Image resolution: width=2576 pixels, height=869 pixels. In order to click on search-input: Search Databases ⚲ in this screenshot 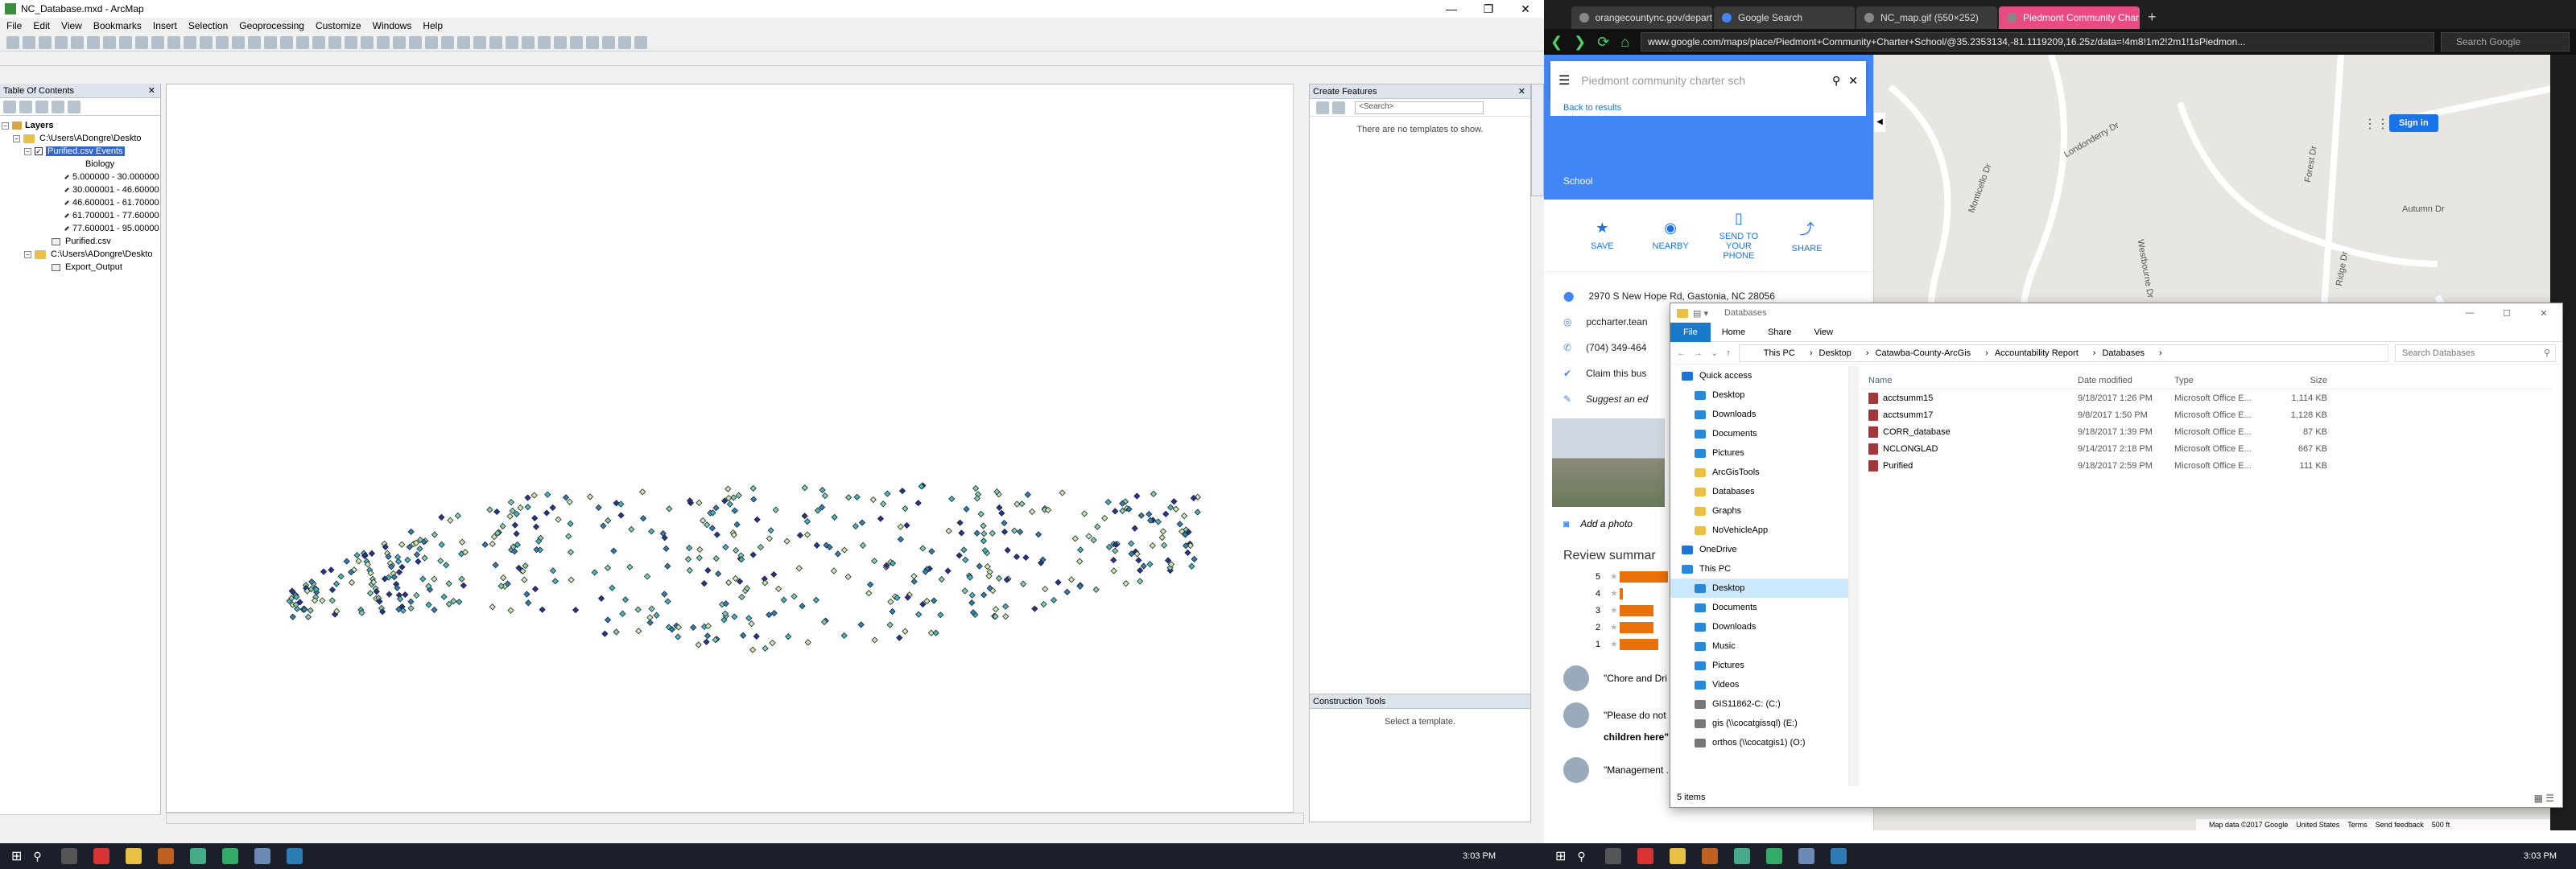, I will do `click(2475, 353)`.